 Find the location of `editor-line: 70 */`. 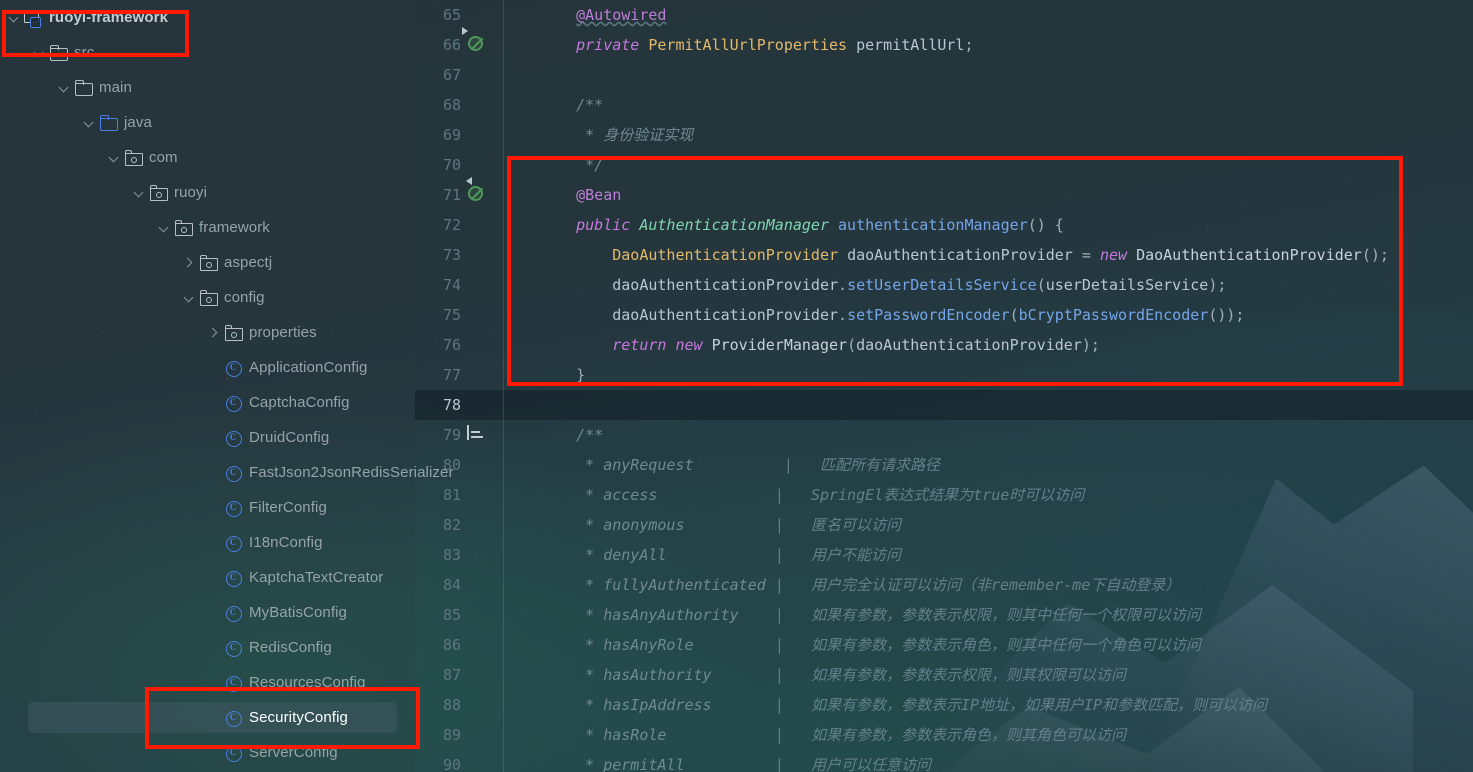

editor-line: 70 */ is located at coordinates (944, 165).